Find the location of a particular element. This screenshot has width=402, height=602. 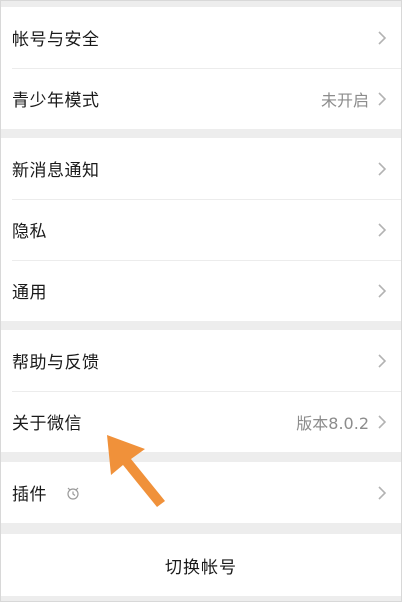

row-label: 通用 is located at coordinates (29, 293).